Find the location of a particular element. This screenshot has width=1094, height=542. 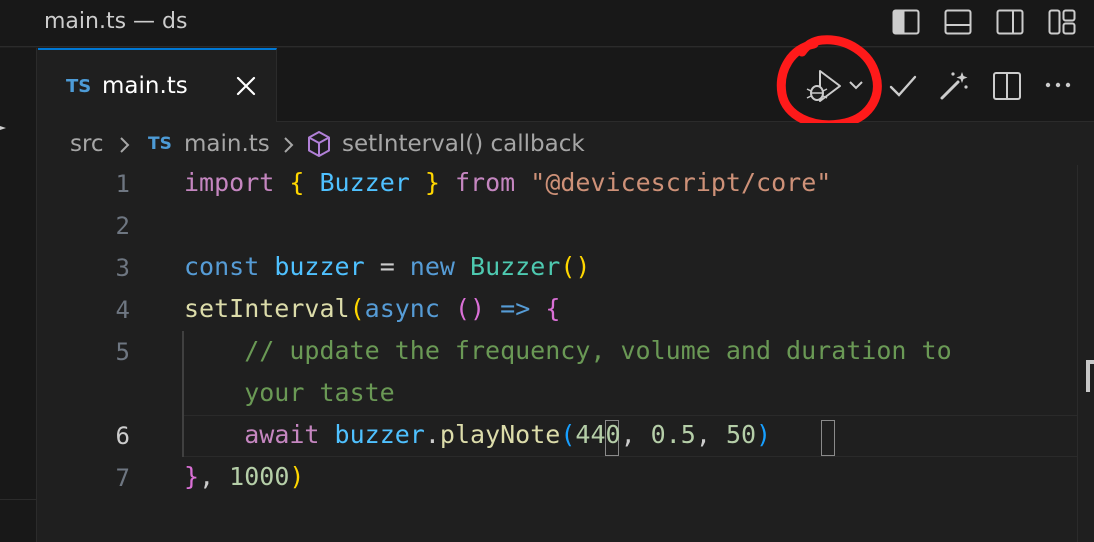

breadcrumb: src TS main.ts setInterval() callback is located at coordinates (566, 144).